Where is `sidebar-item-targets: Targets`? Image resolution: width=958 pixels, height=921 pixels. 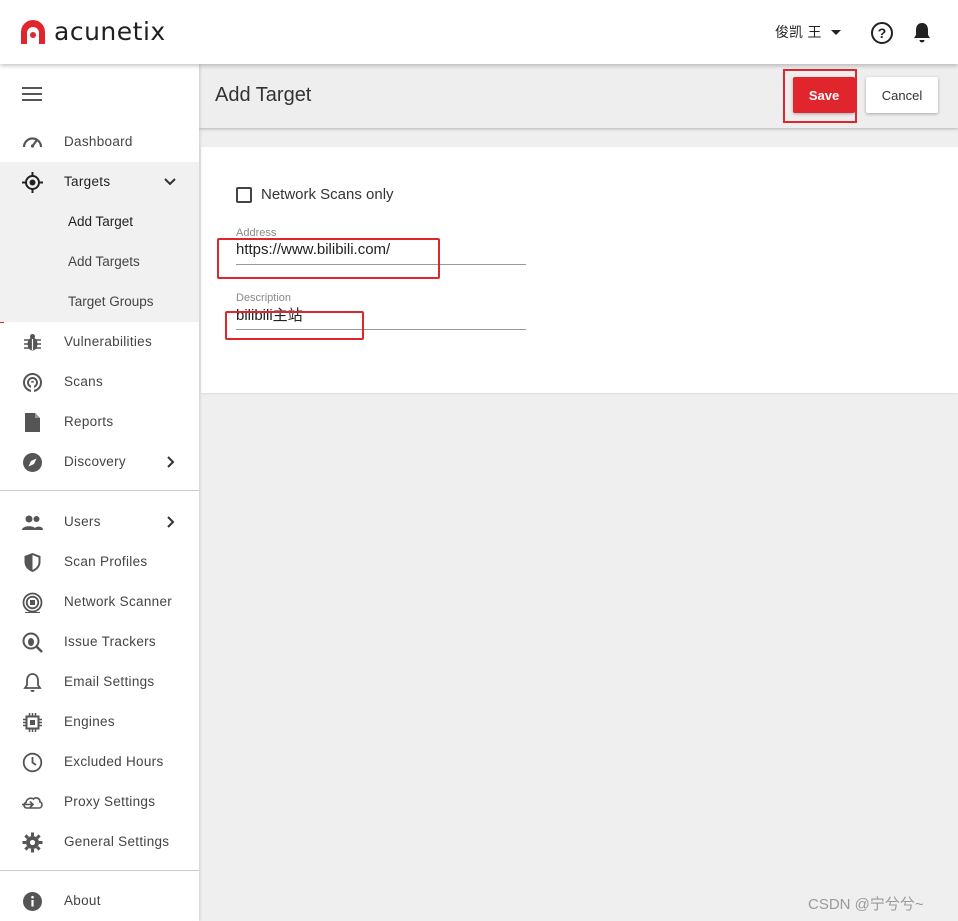
sidebar-item-targets: Targets is located at coordinates (99, 182).